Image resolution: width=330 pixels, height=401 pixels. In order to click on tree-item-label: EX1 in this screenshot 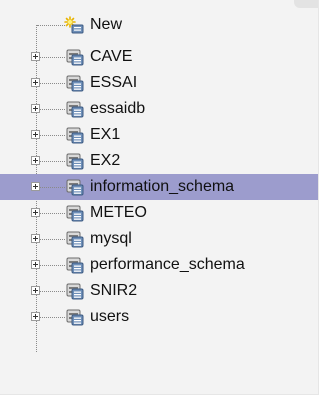, I will do `click(105, 134)`.